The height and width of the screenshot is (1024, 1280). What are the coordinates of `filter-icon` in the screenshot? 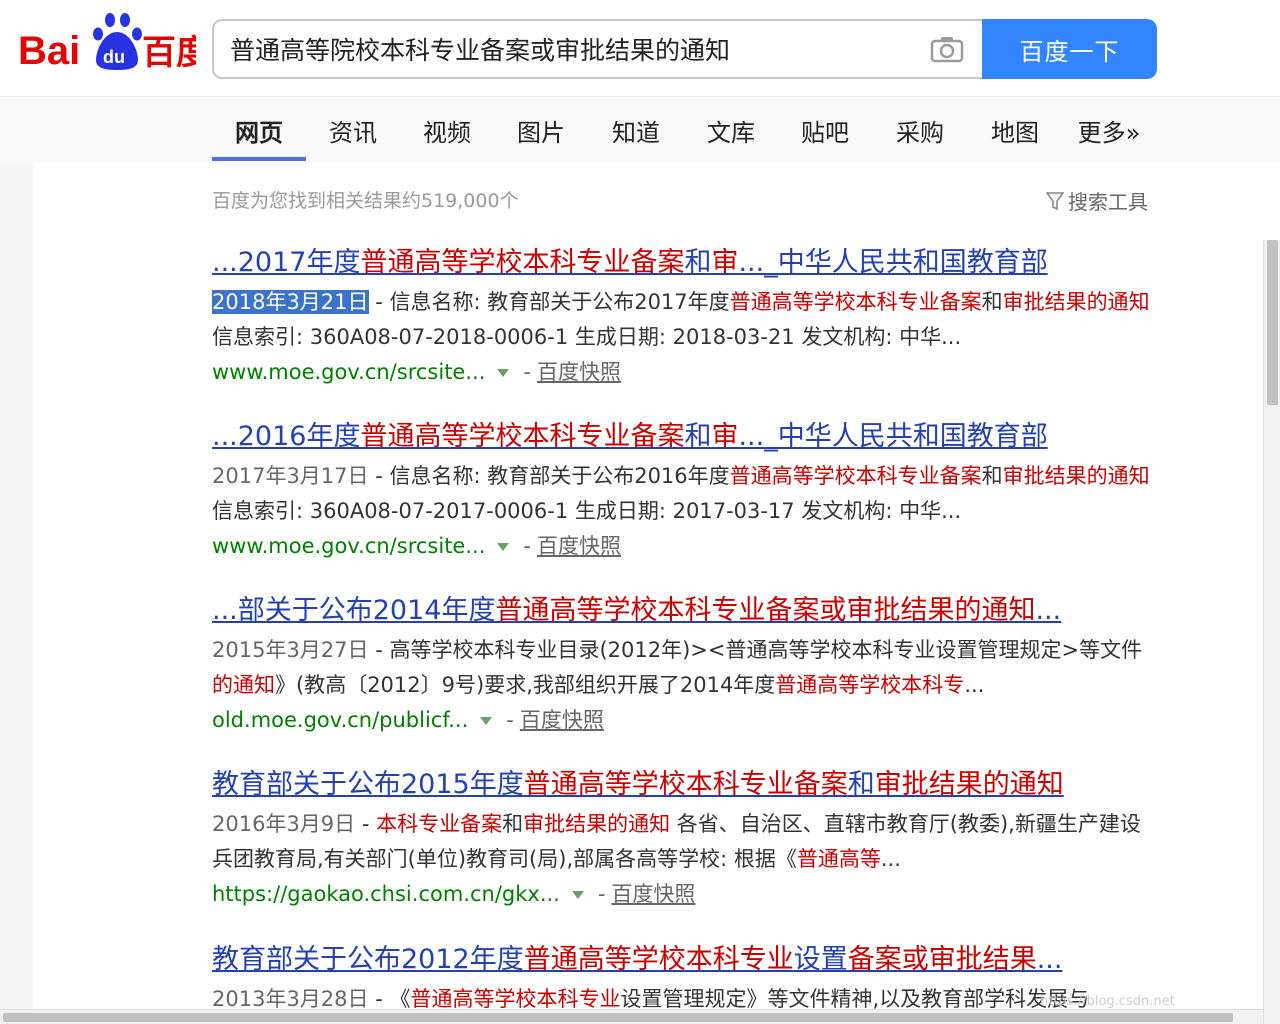 It's located at (1055, 200).